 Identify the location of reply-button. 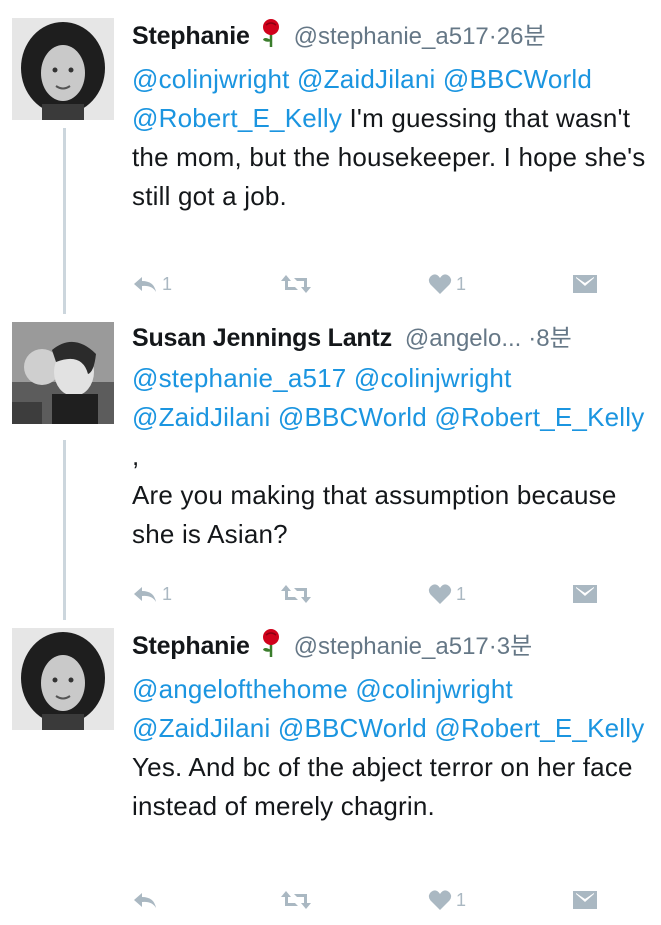
(147, 900).